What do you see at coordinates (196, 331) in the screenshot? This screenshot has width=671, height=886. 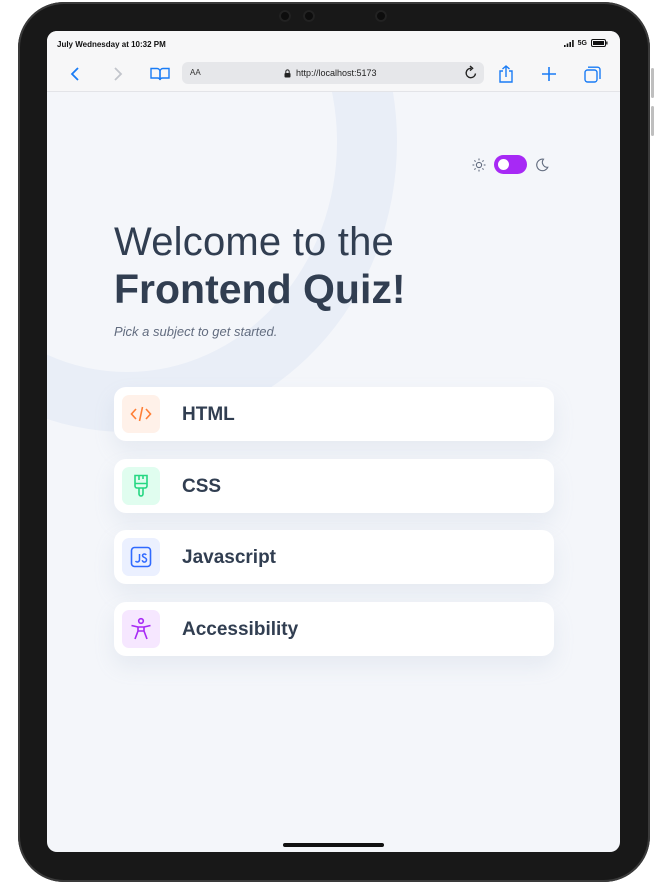 I see `page-subtitle: Pick a subject to get started.` at bounding box center [196, 331].